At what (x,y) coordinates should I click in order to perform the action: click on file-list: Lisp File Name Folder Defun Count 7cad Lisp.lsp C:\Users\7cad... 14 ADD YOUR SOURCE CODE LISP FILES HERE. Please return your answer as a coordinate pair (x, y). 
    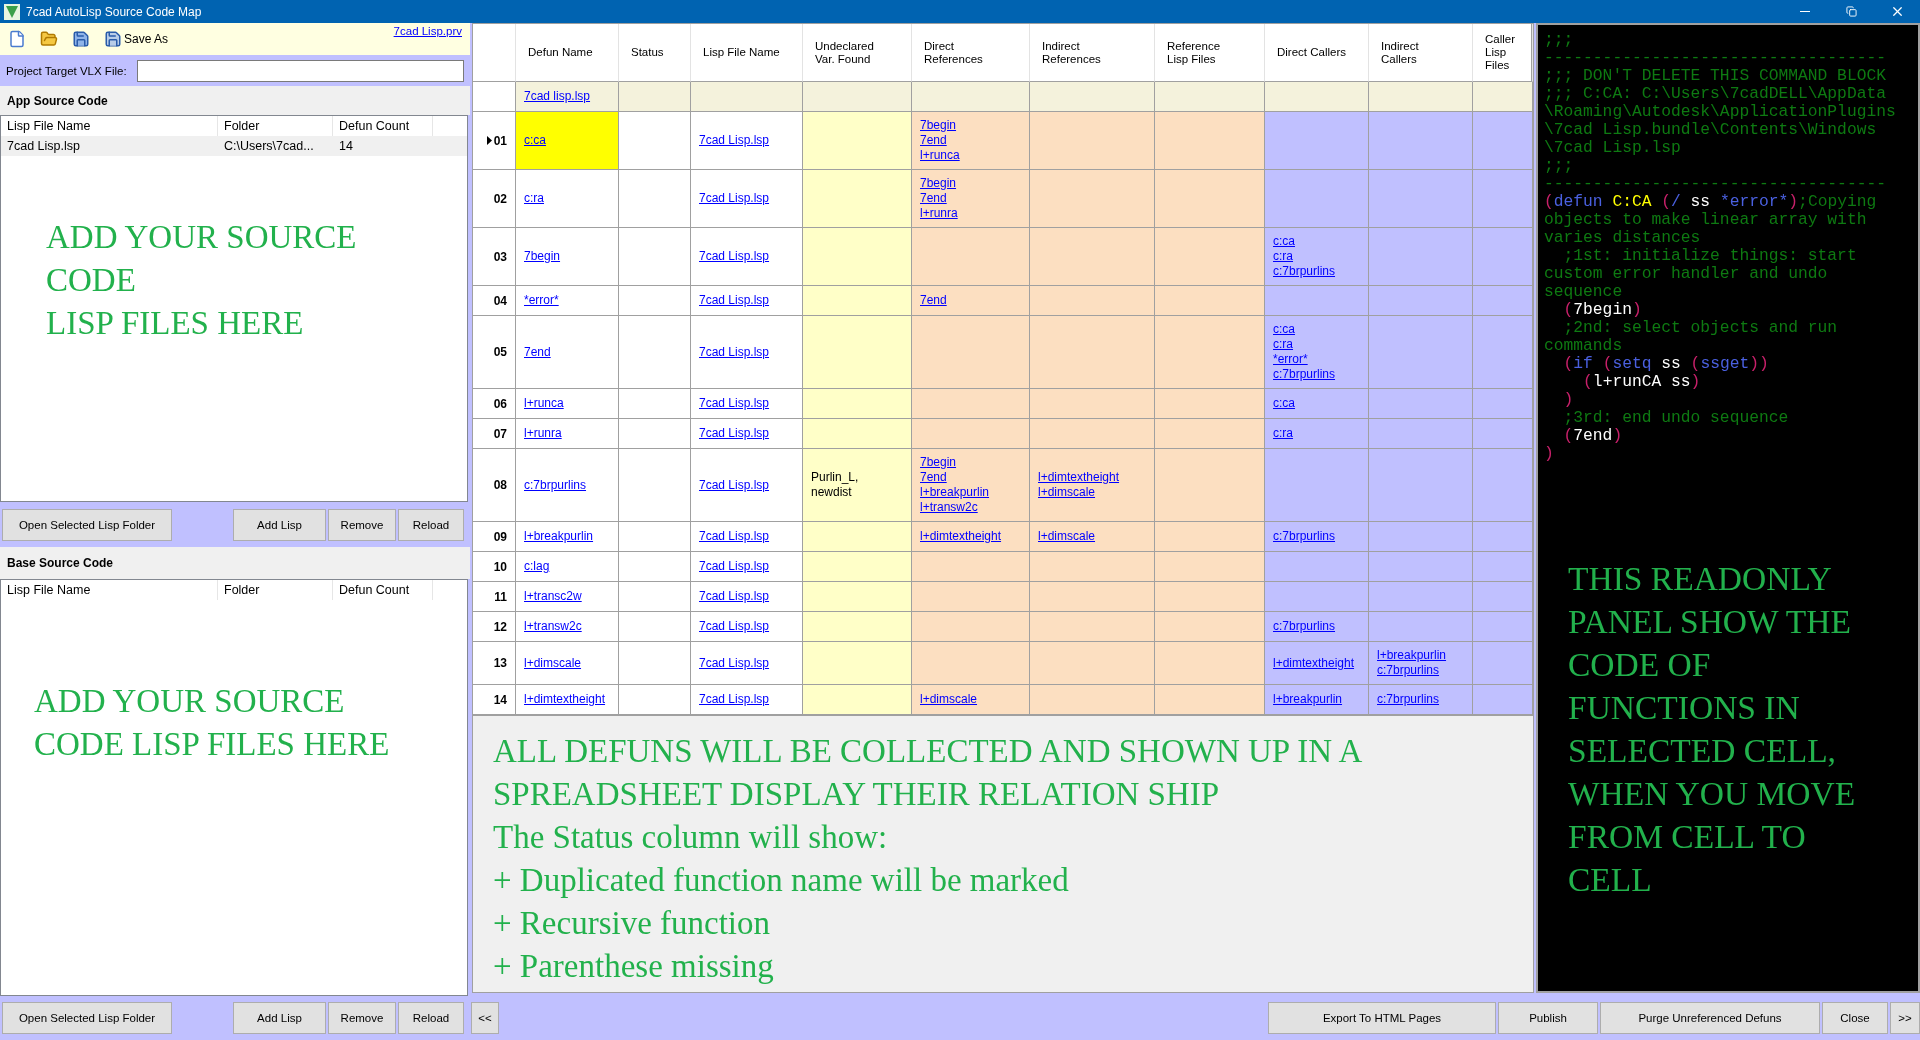
    Looking at the image, I should click on (234, 308).